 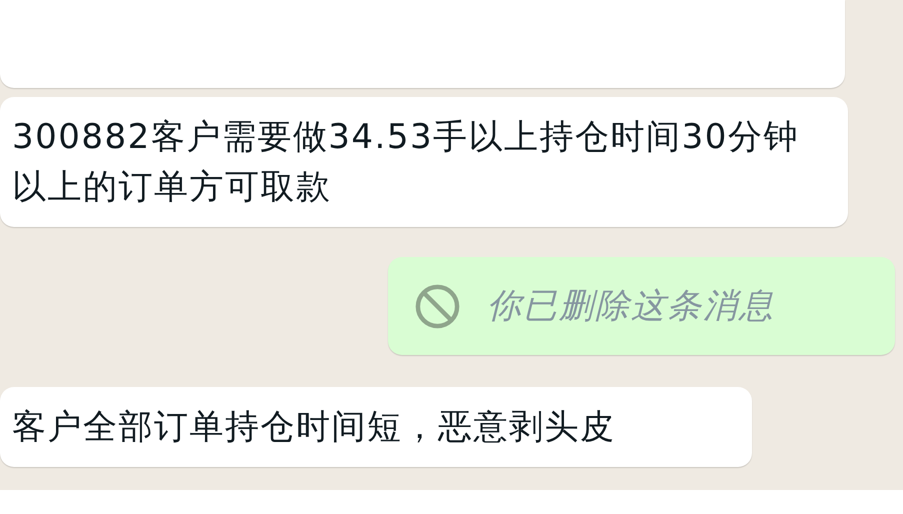 What do you see at coordinates (437, 306) in the screenshot?
I see `prohibited-icon` at bounding box center [437, 306].